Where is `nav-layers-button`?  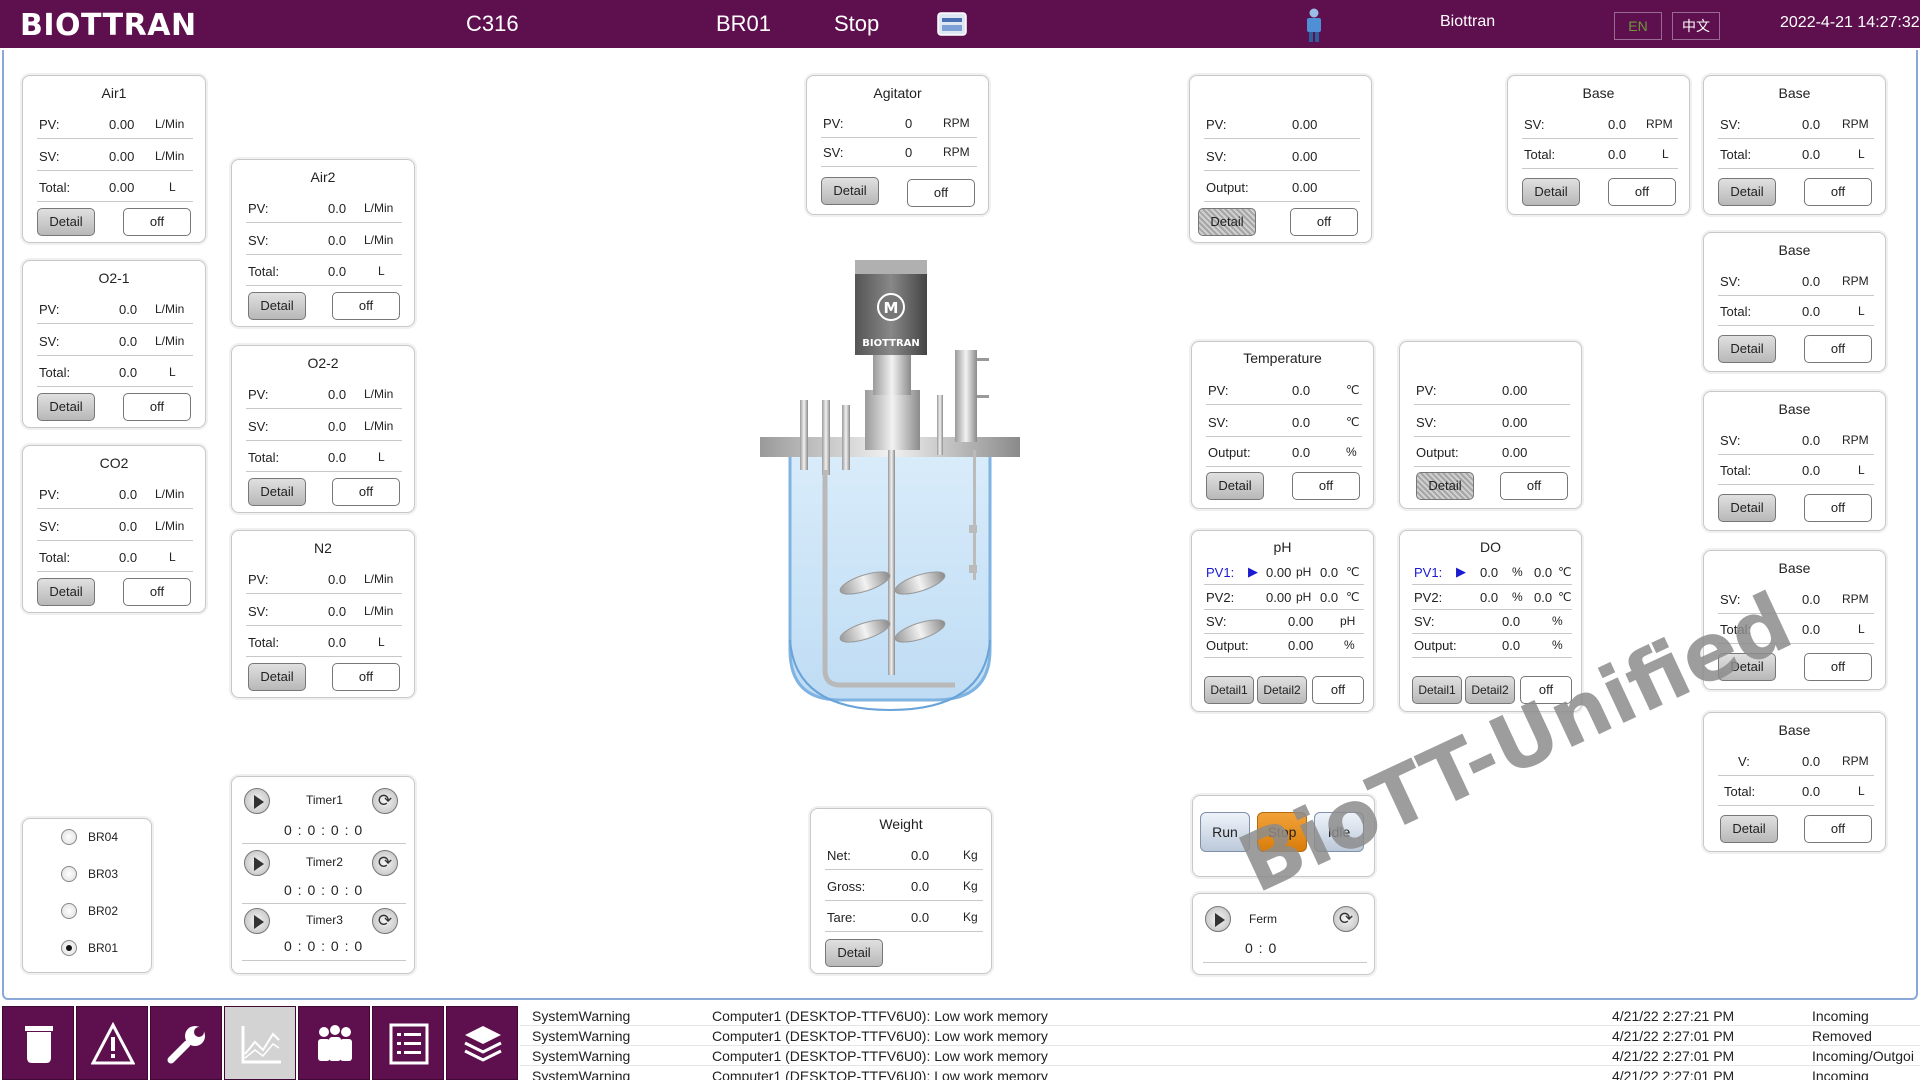
nav-layers-button is located at coordinates (482, 1043).